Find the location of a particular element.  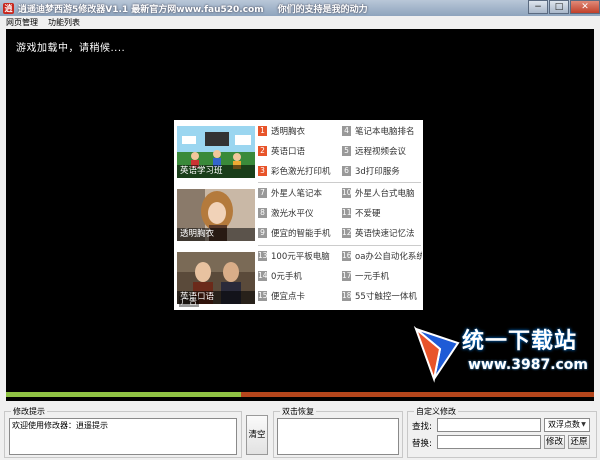

ad-link-label: 便宜点卡 is located at coordinates (288, 297).